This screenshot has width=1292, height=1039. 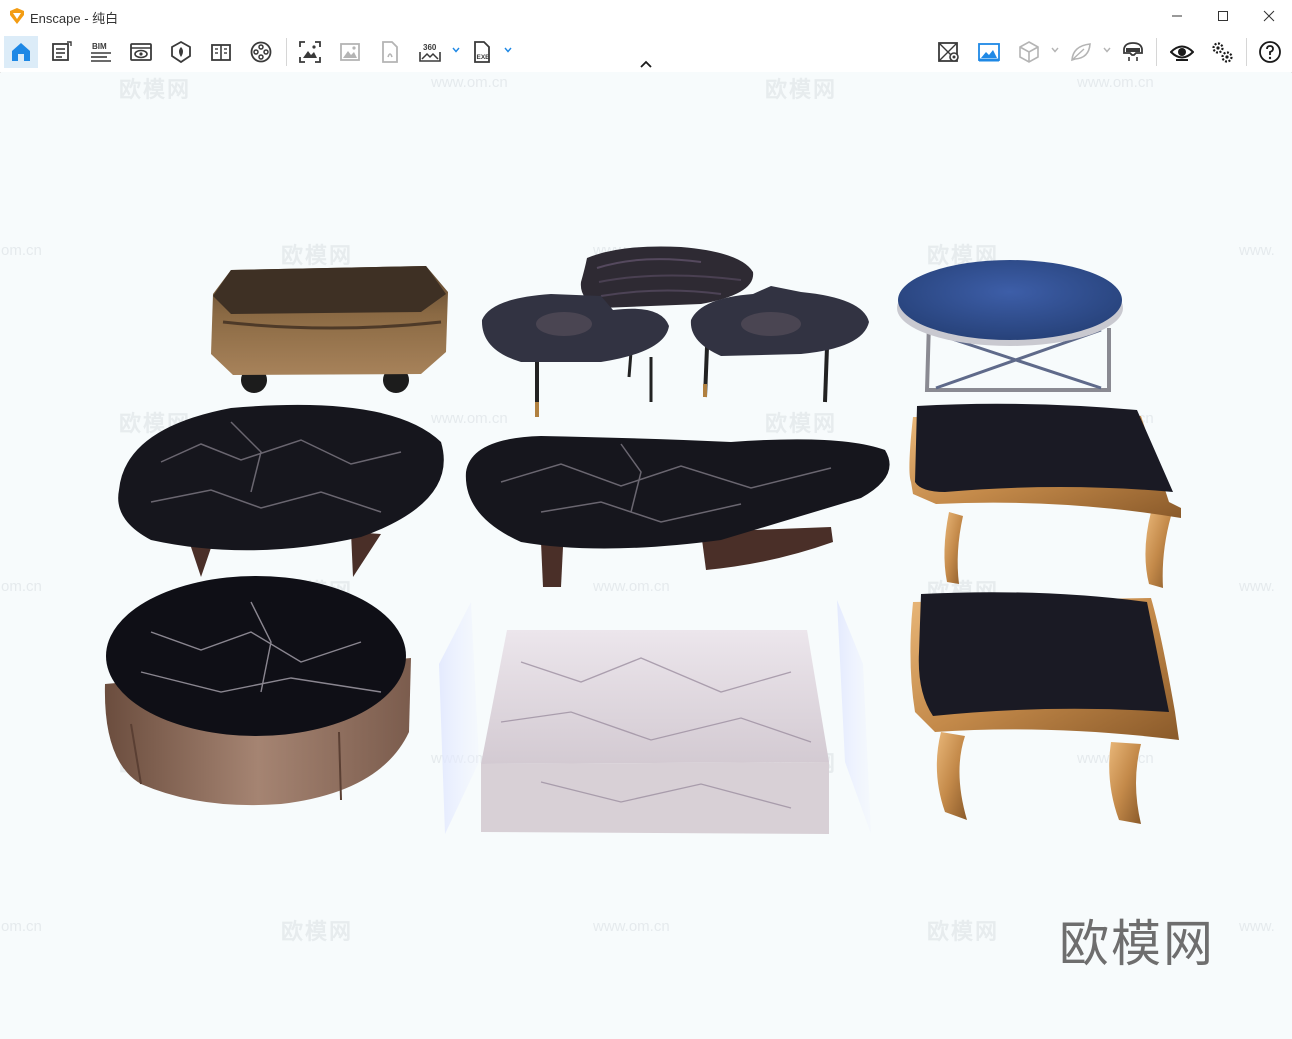 What do you see at coordinates (655, 717) in the screenshot?
I see `white-marble-glass-table` at bounding box center [655, 717].